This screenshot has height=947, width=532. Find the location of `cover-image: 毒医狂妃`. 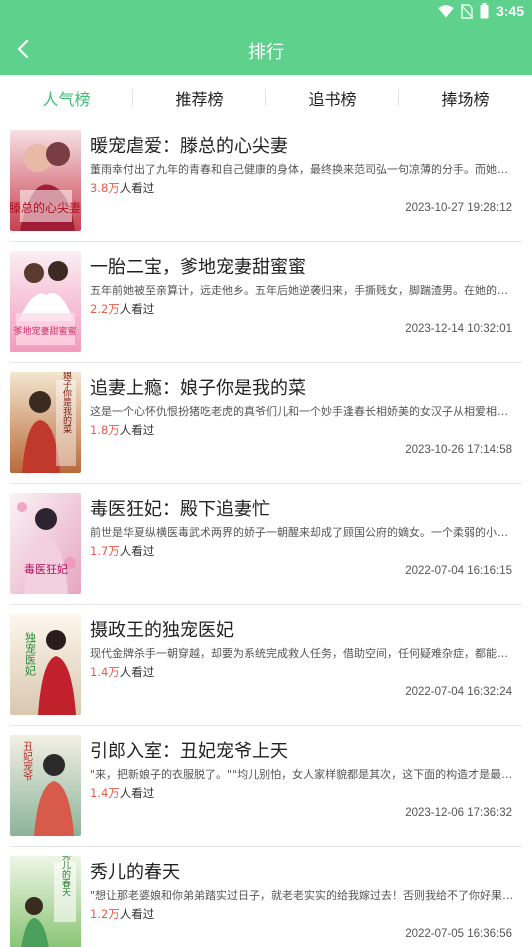

cover-image: 毒医狂妃 is located at coordinates (45, 543).